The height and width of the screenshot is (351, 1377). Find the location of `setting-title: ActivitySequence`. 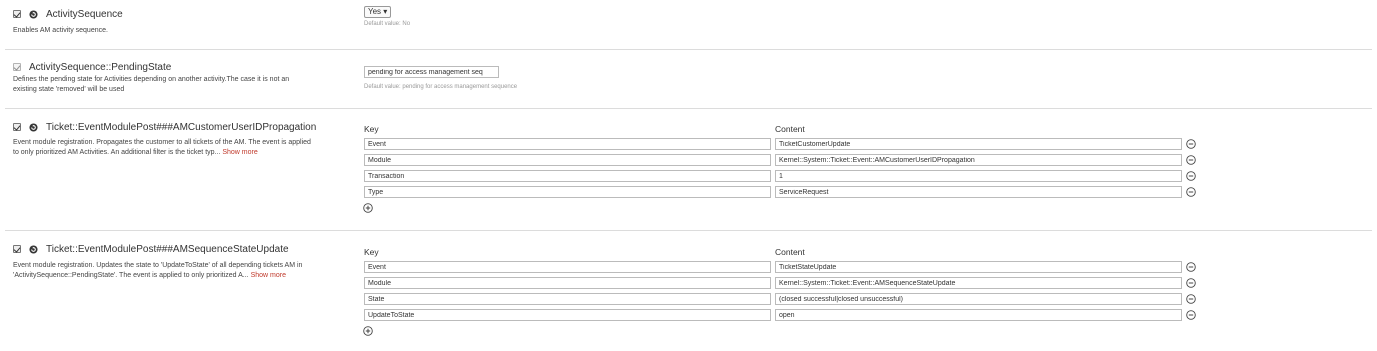

setting-title: ActivitySequence is located at coordinates (84, 14).